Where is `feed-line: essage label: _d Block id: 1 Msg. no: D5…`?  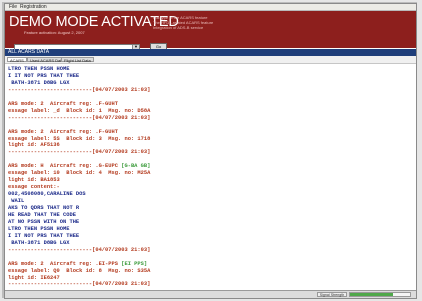
feed-line: essage label: _d Block id: 1 Msg. no: D5… is located at coordinates (79, 110).